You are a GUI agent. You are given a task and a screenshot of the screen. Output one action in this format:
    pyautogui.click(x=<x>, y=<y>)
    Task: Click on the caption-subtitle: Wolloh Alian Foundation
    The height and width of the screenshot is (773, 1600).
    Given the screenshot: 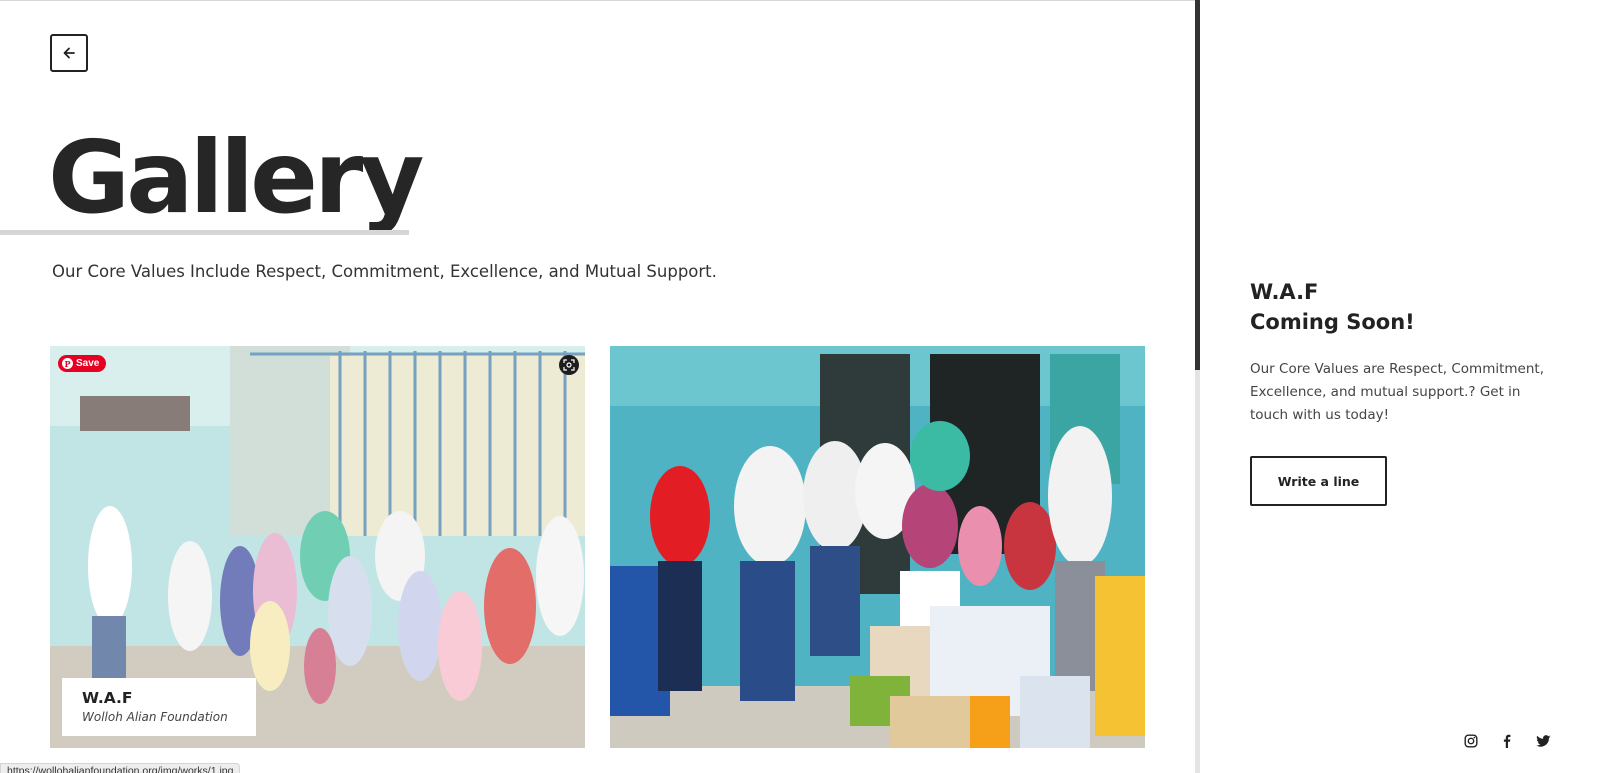 What is the action you would take?
    pyautogui.click(x=155, y=717)
    